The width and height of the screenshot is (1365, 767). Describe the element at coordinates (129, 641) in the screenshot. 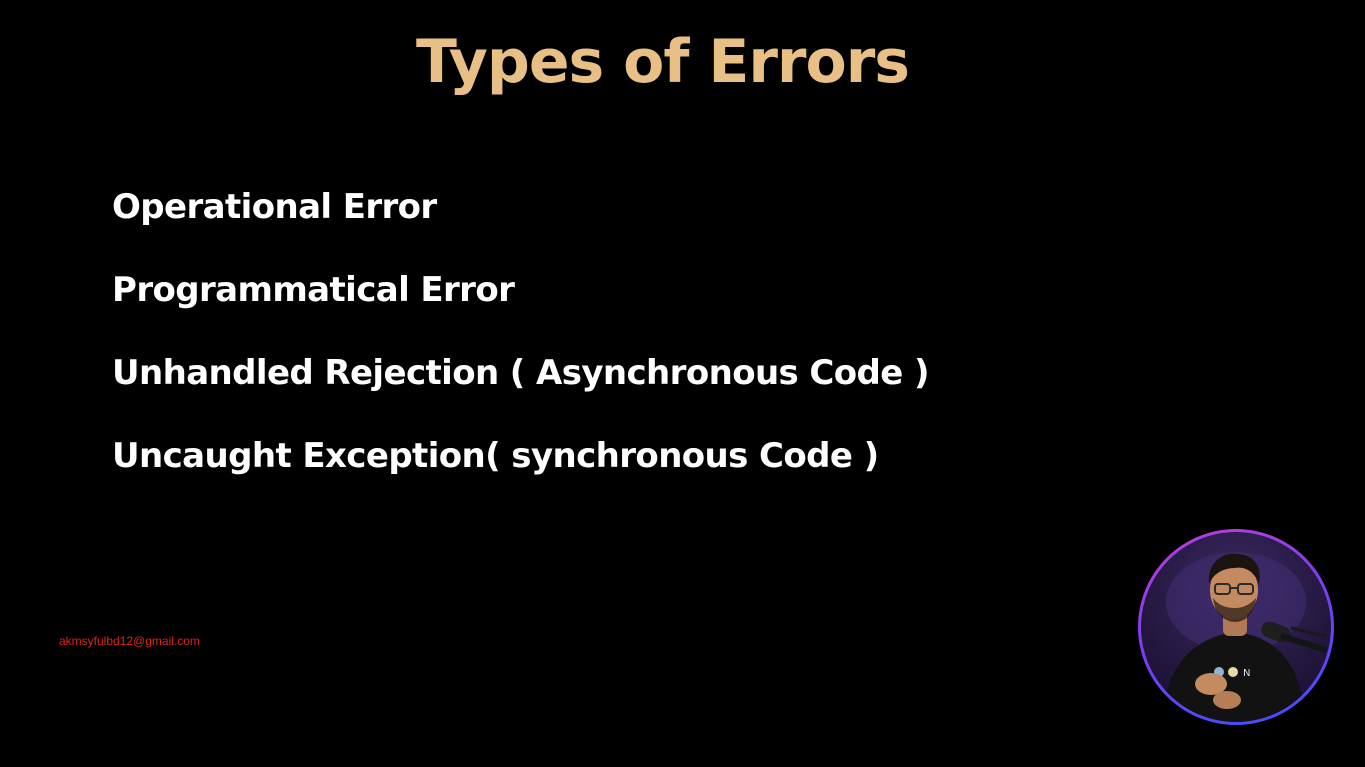

I see `email-watermark: akmsyfulbd12@gmail.com` at that location.